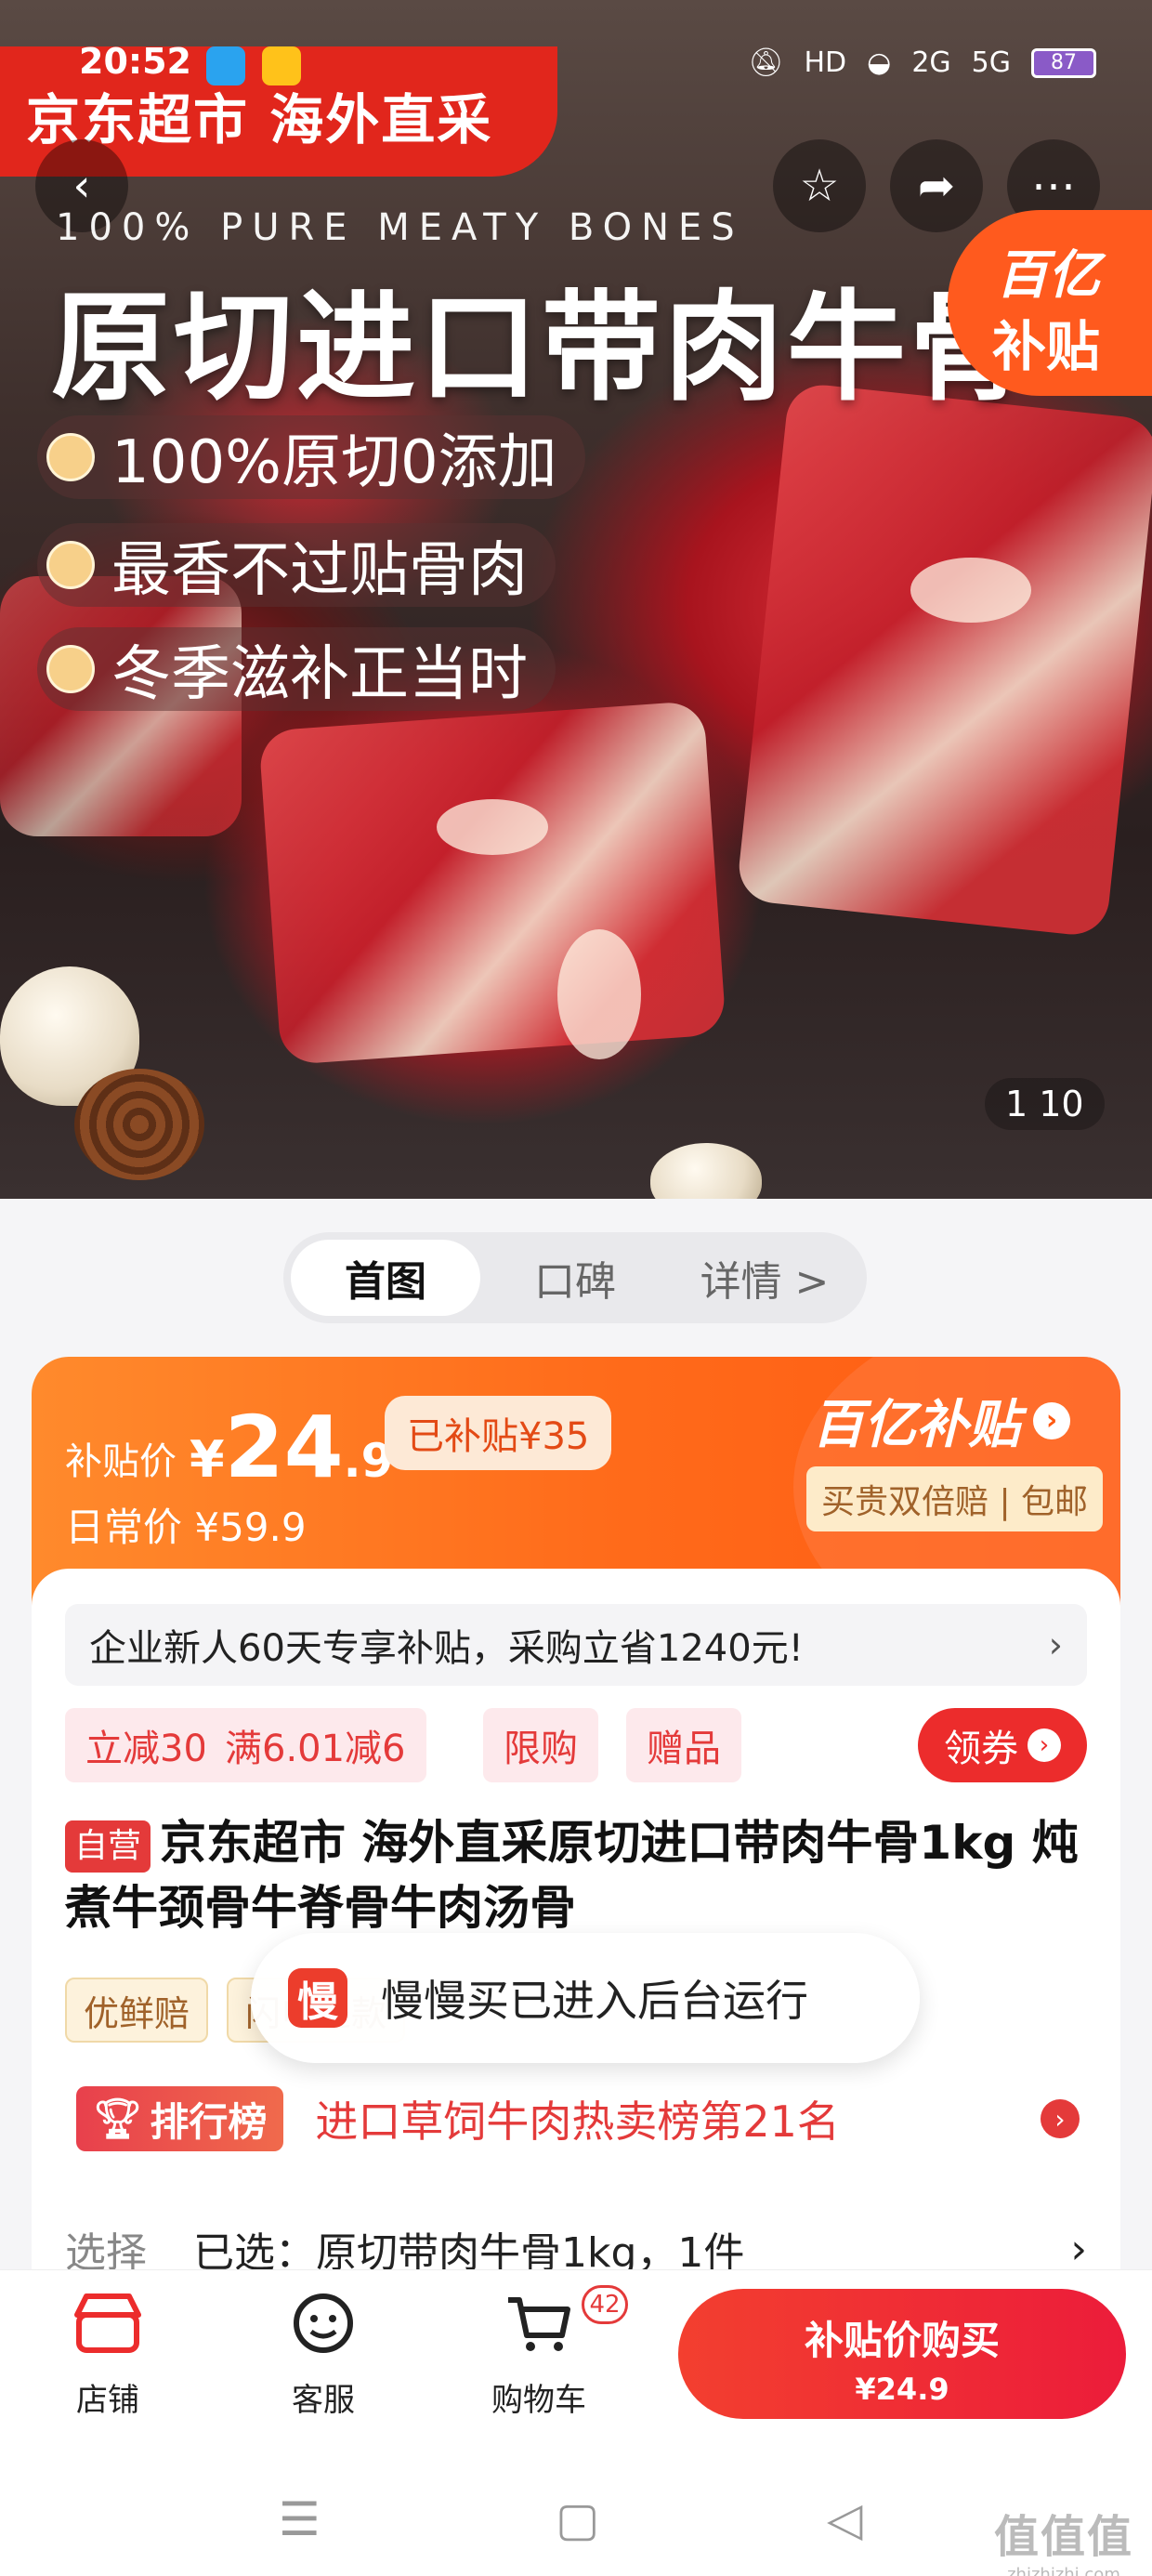 The image size is (1152, 2576). Describe the element at coordinates (577, 2121) in the screenshot. I see `ranking-text: 进口草饲牛肉热卖榜第21名` at that location.